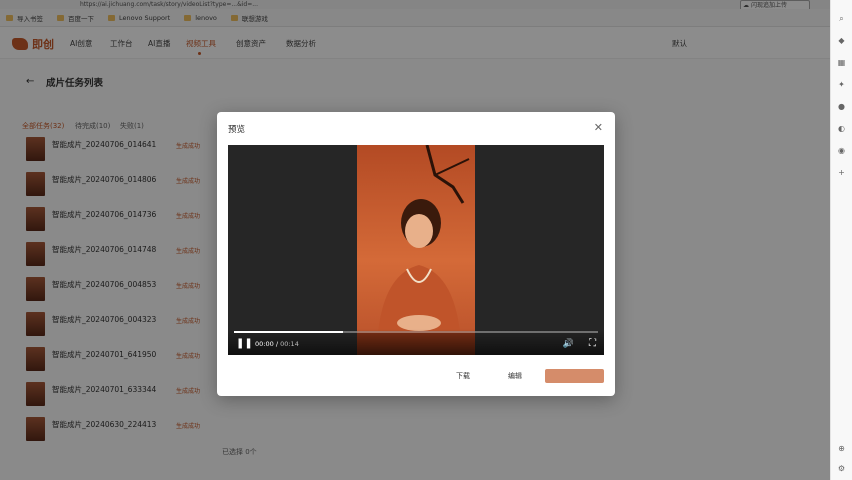  I want to click on outlook-icon: ●, so click(841, 106).